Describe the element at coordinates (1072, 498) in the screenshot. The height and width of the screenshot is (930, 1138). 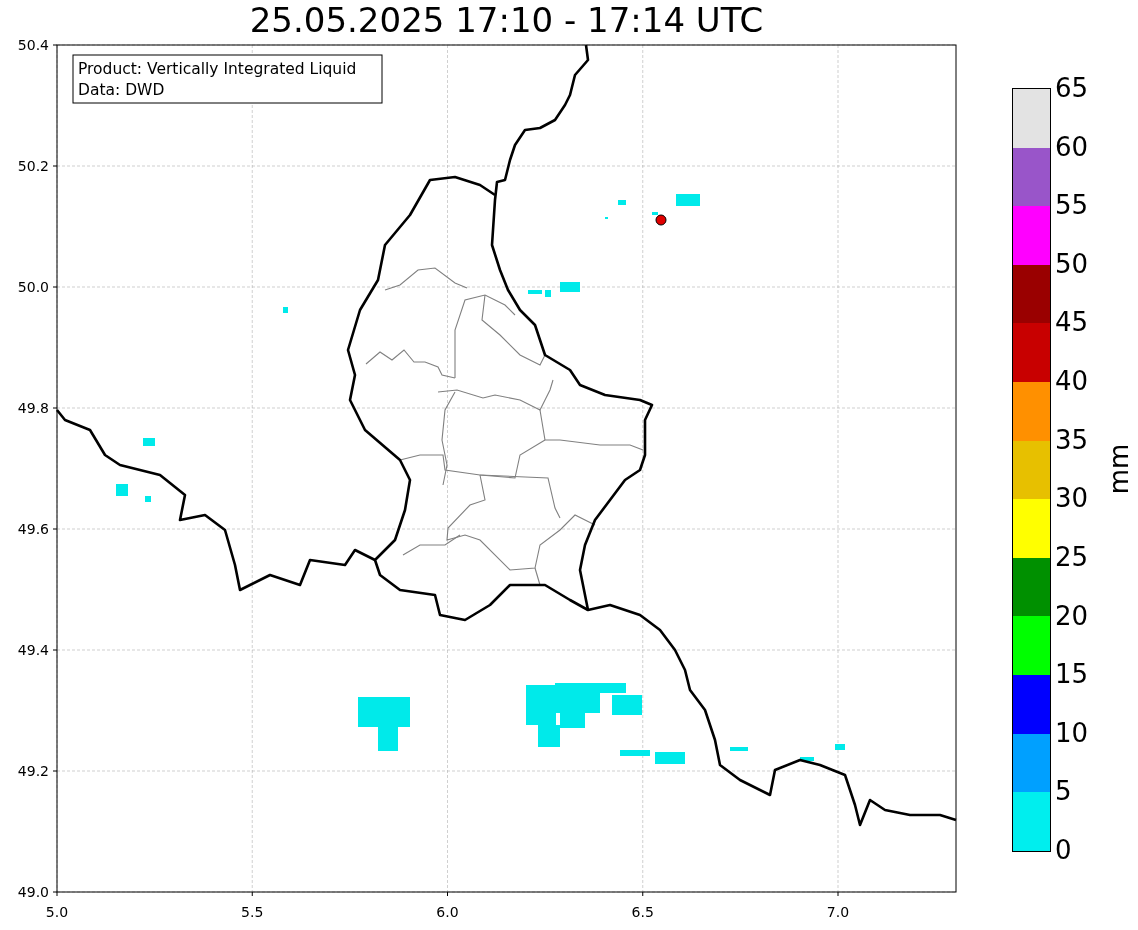
I see `colorbar-tick-label: 30` at that location.